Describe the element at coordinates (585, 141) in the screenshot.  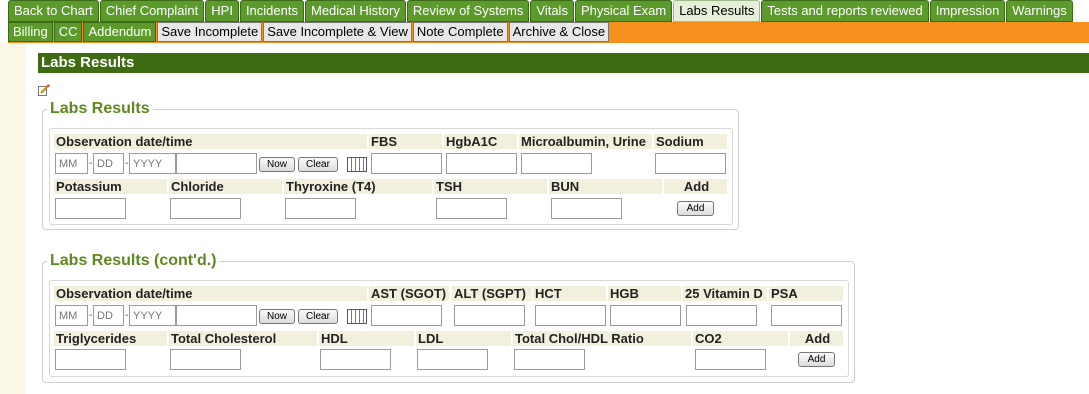
I see `microalbumin-label: Microalbumin, Urine` at that location.